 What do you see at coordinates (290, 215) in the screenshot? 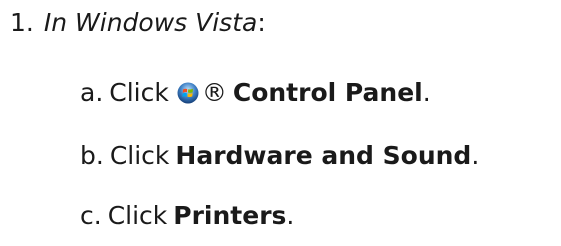
I see `step-c-suffix: .` at bounding box center [290, 215].